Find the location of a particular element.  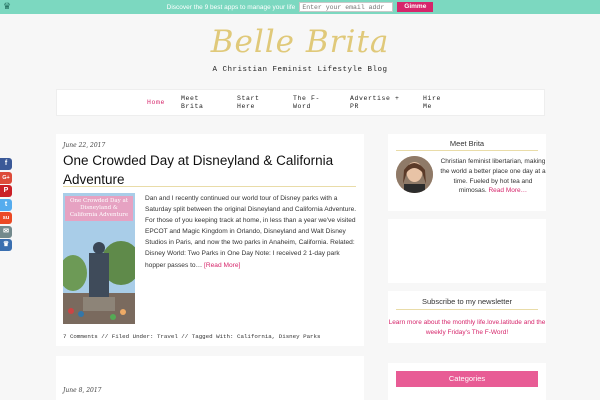

nav-item-start-here: Start Here is located at coordinates (254, 103).